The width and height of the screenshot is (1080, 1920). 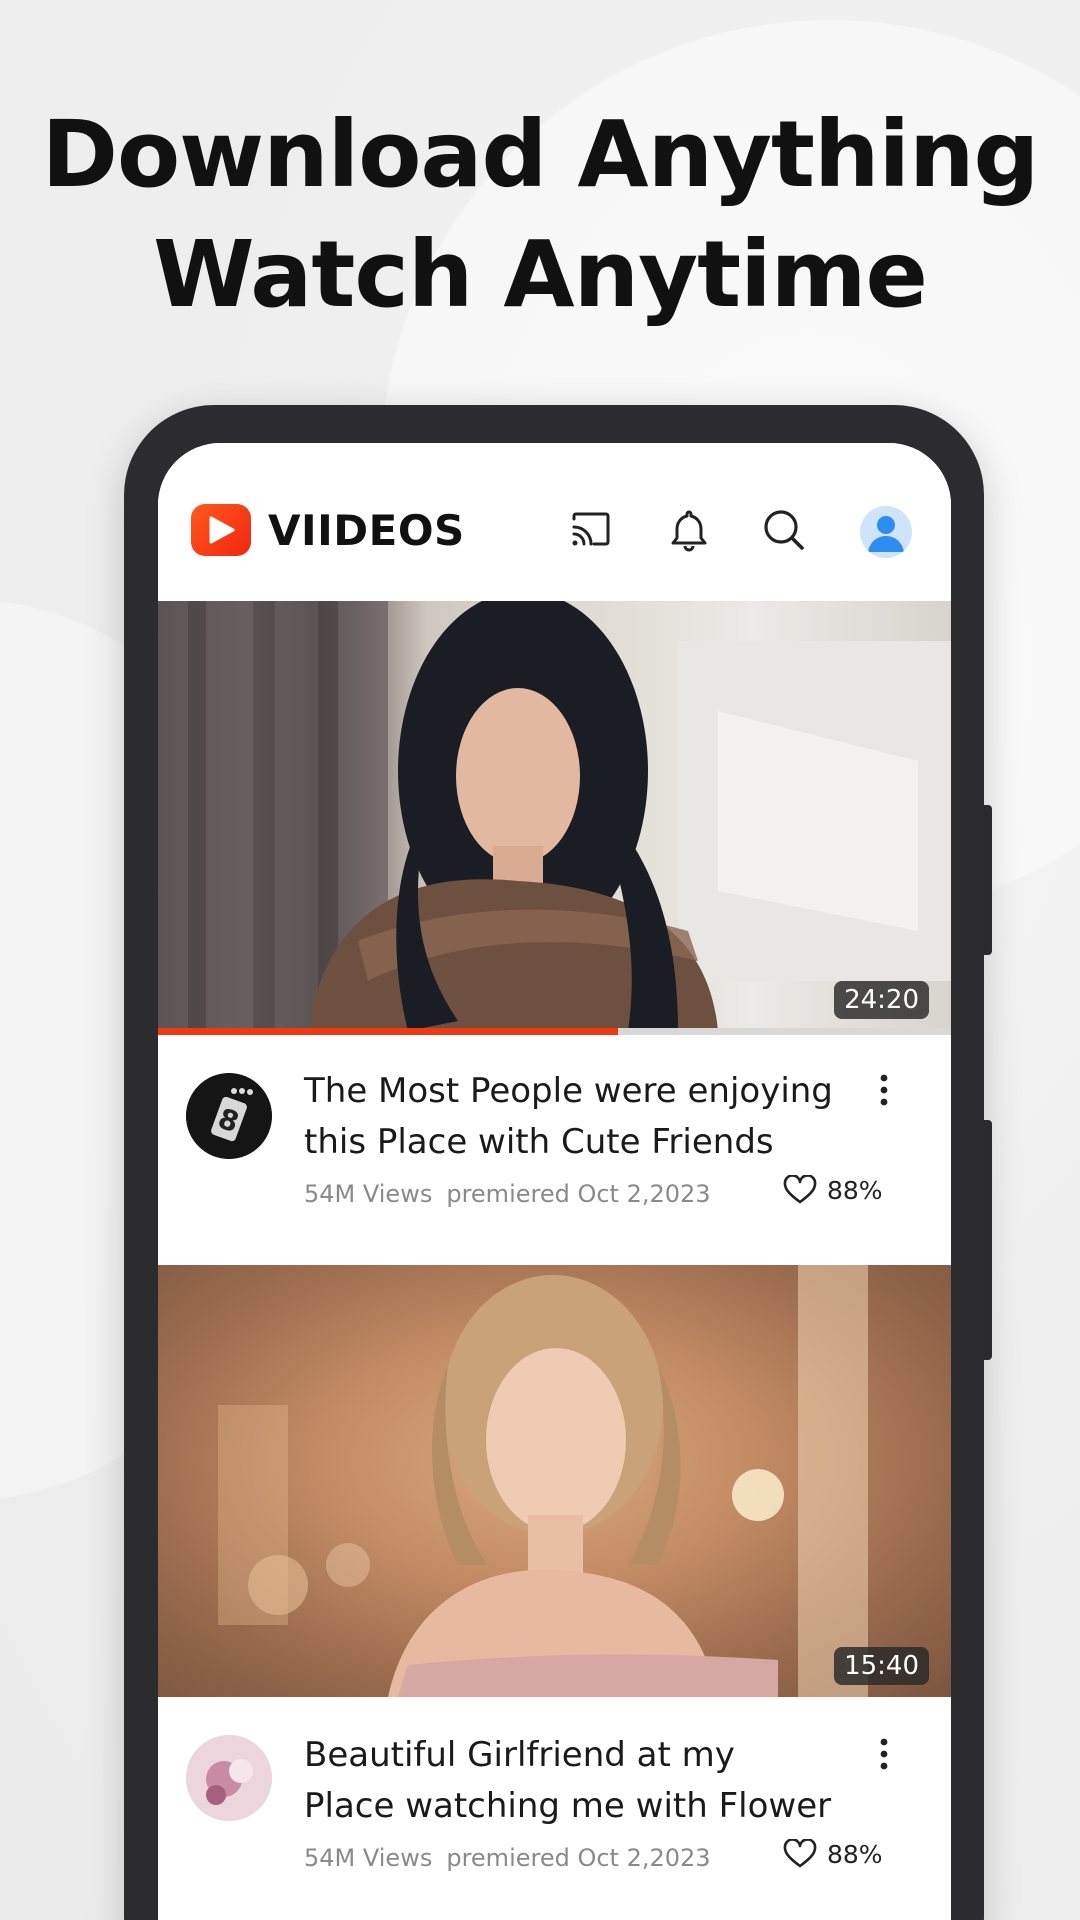 I want to click on watch-progress-bar, so click(x=554, y=1031).